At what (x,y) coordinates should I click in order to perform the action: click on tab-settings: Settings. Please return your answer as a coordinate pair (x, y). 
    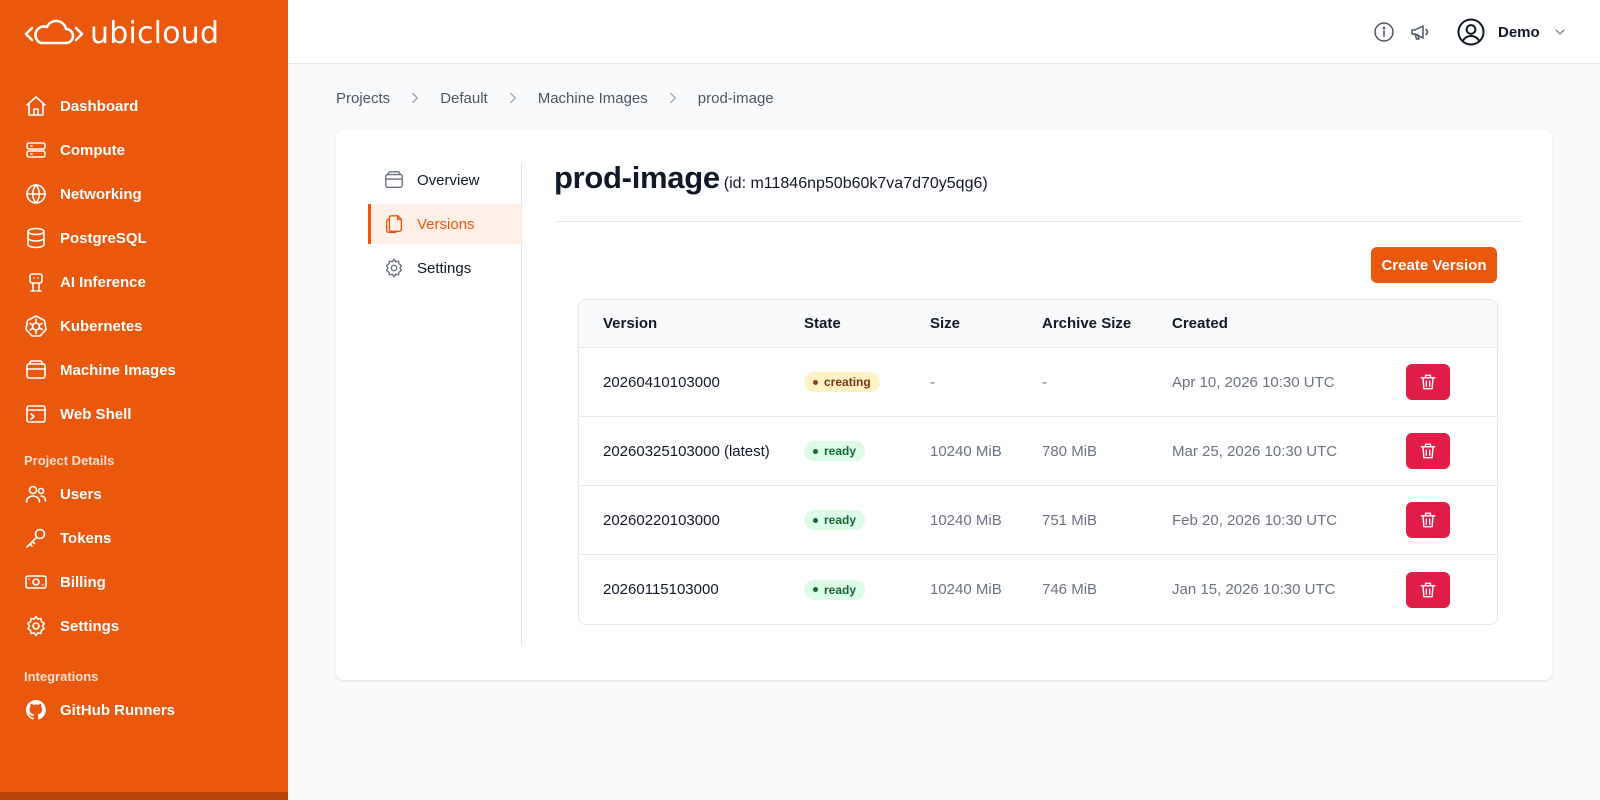
    Looking at the image, I should click on (445, 268).